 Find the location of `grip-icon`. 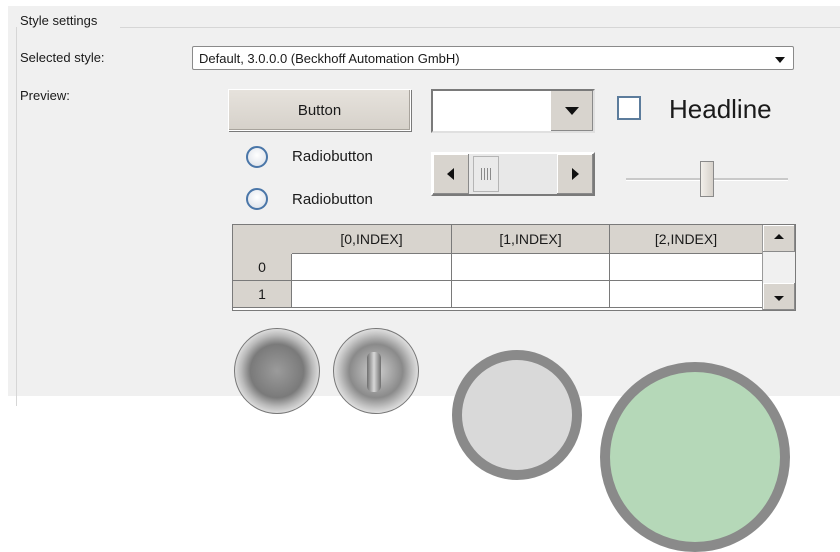

grip-icon is located at coordinates (486, 174).